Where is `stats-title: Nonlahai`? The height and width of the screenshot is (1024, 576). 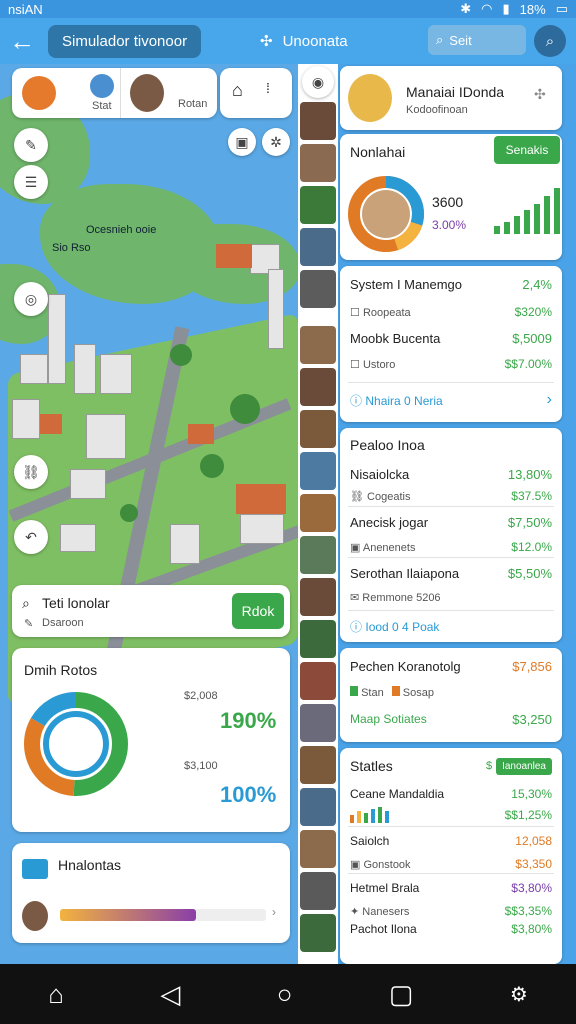
stats-title: Nonlahai is located at coordinates (378, 152).